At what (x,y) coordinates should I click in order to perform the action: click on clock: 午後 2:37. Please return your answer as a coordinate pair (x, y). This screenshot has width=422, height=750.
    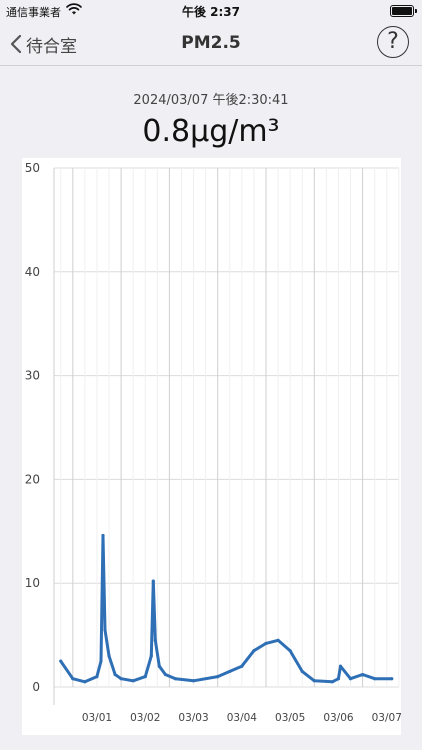
    Looking at the image, I should click on (211, 12).